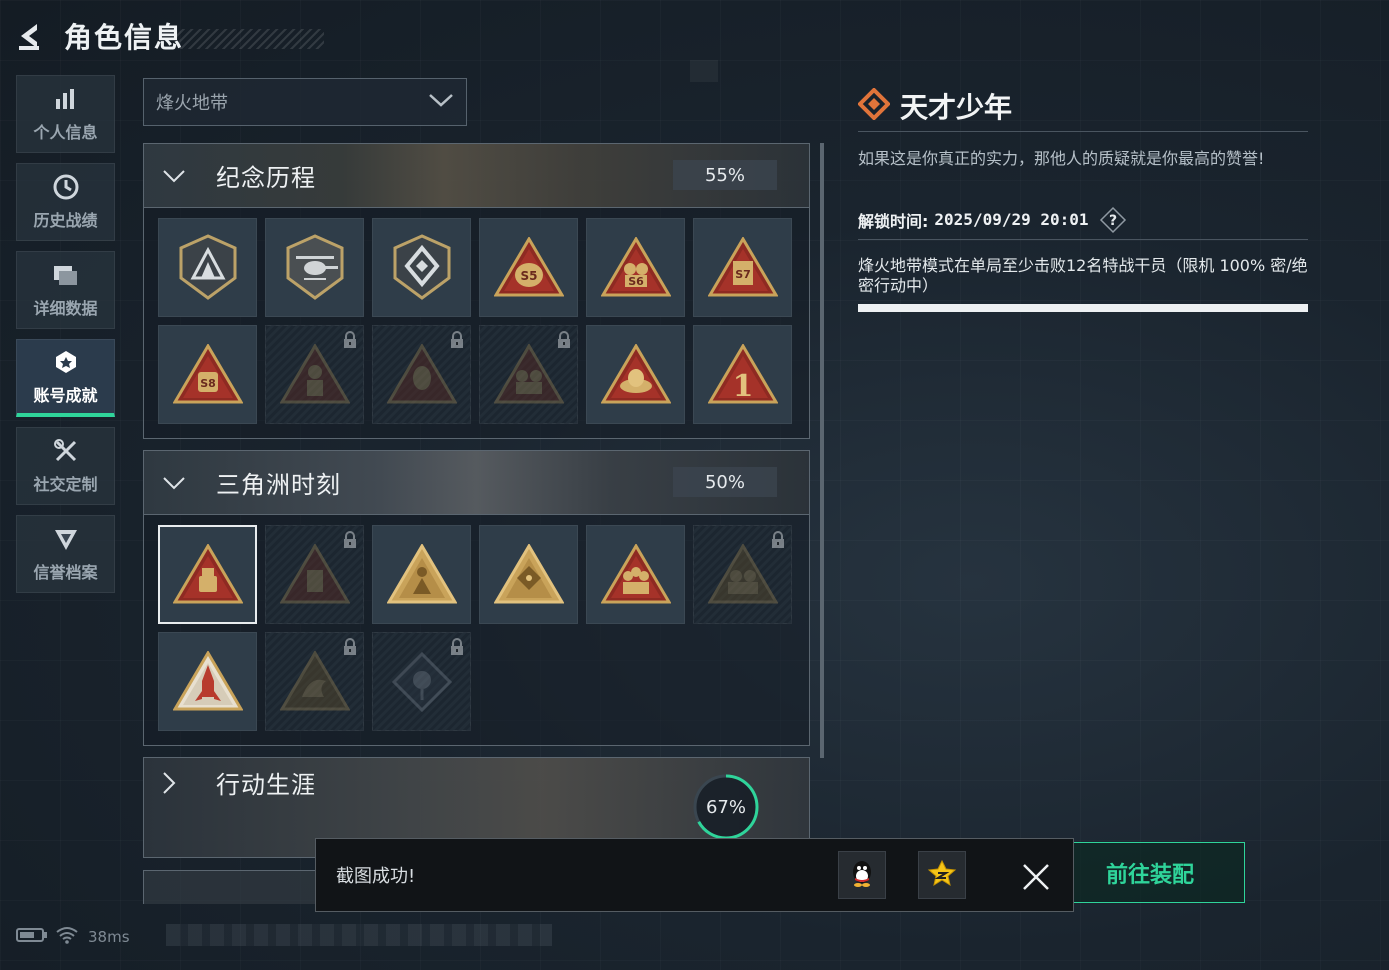 The width and height of the screenshot is (1389, 970). What do you see at coordinates (65, 378) in the screenshot?
I see `sidebar-item-achievements: 账号成就` at bounding box center [65, 378].